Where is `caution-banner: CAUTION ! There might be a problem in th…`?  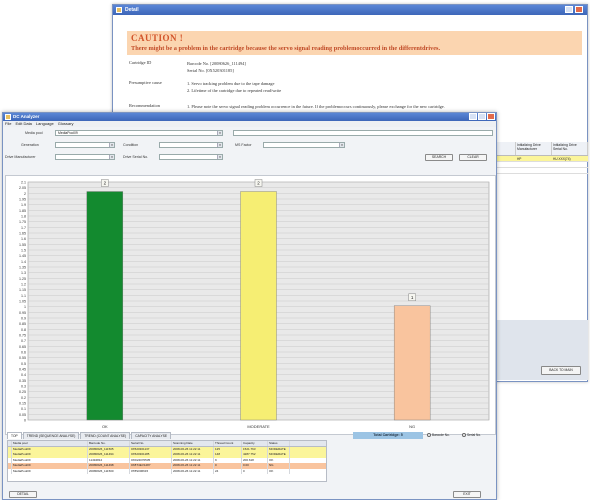
caution-banner: CAUTION ! There might be a problem in th… is located at coordinates (354, 43).